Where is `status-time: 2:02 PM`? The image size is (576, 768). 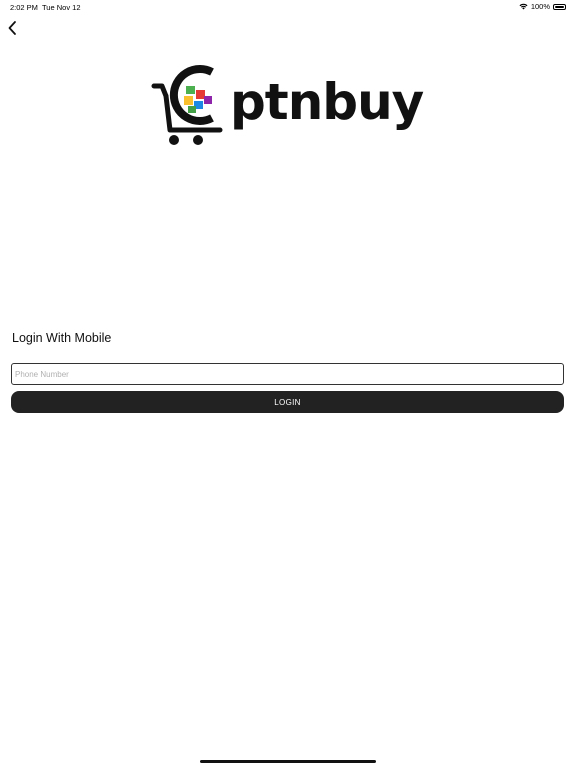
status-time: 2:02 PM is located at coordinates (24, 7).